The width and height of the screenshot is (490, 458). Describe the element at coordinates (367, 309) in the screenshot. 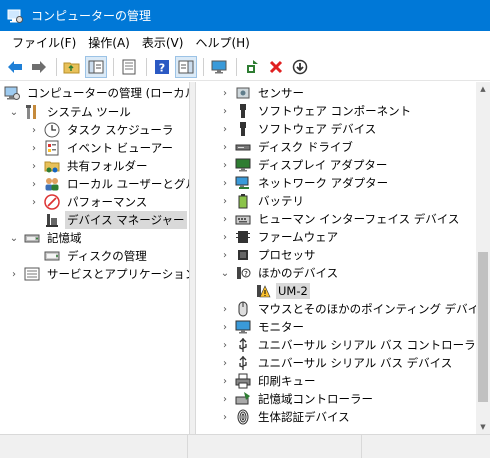

I see `device-label: マウスとそのほかのポインティング デバイス` at that location.